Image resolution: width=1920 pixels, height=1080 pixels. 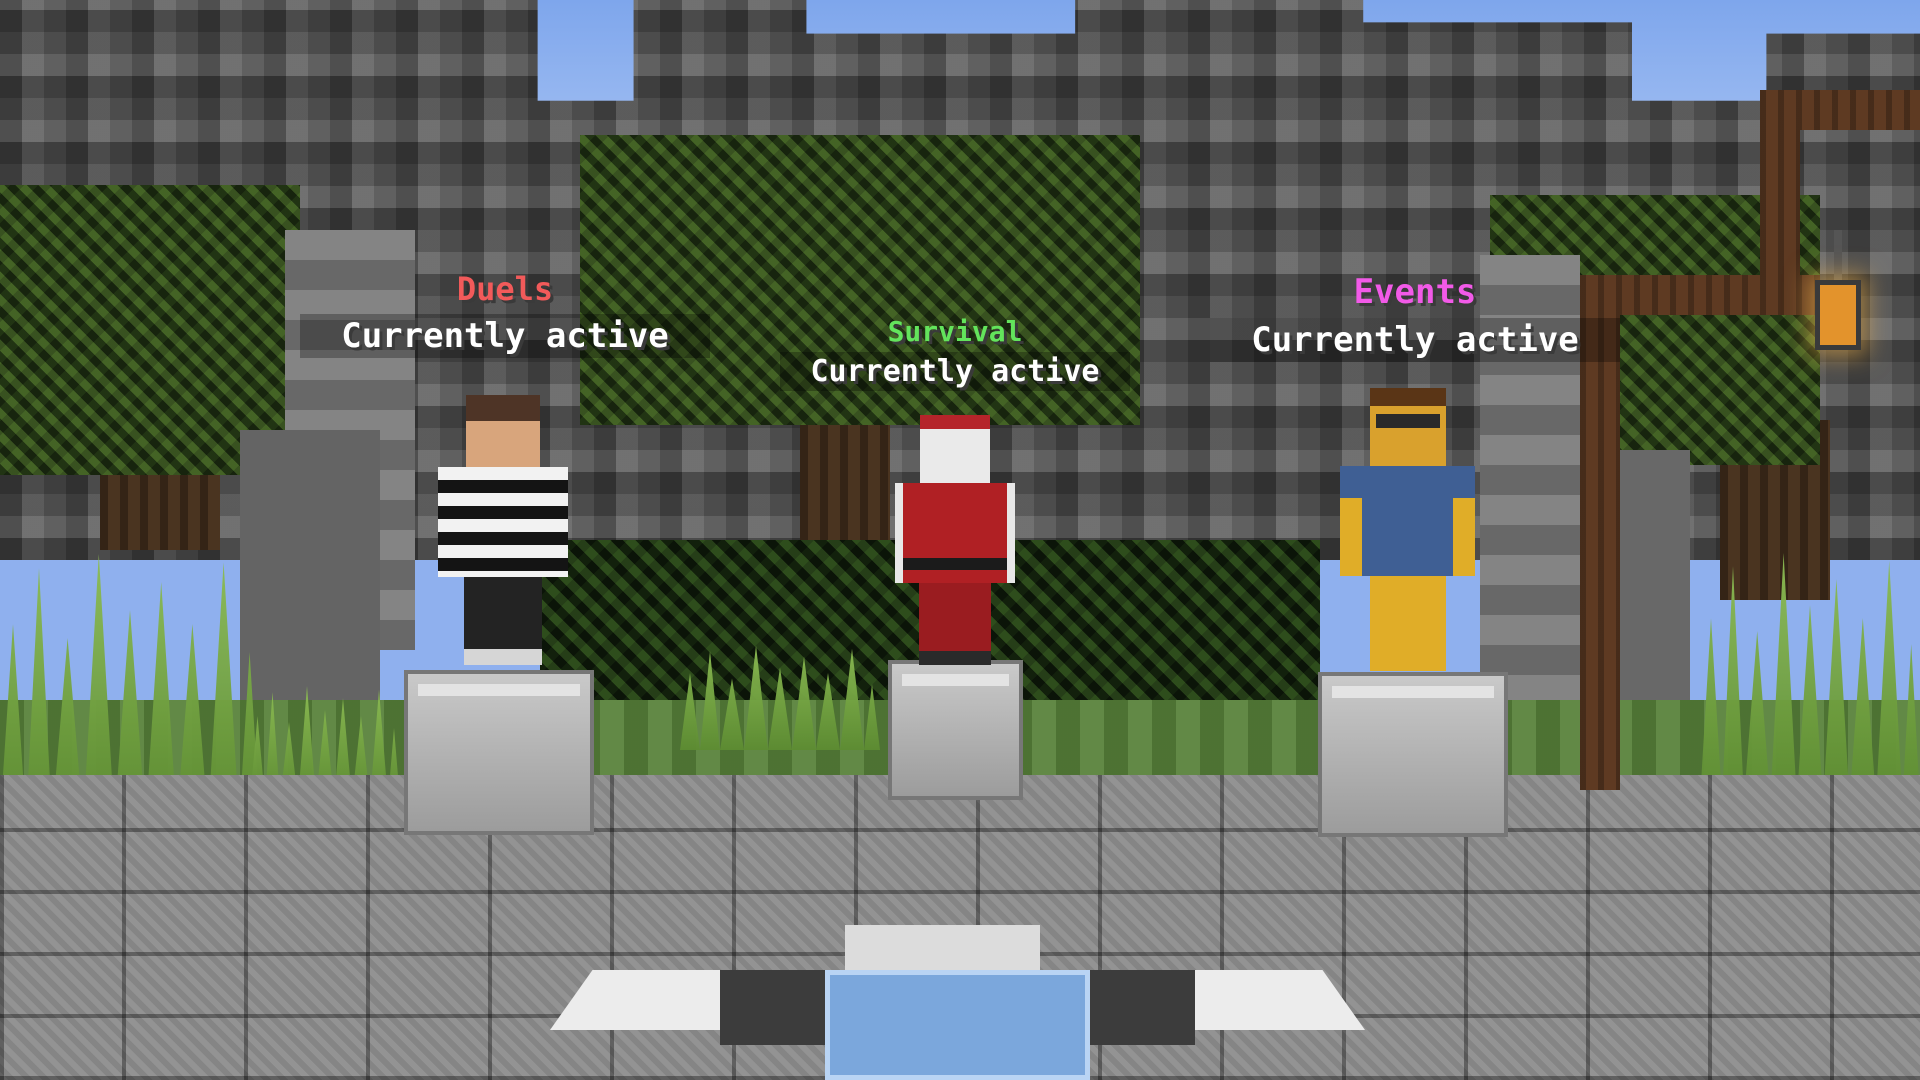 What do you see at coordinates (1838, 255) in the screenshot?
I see `lantern-chain` at bounding box center [1838, 255].